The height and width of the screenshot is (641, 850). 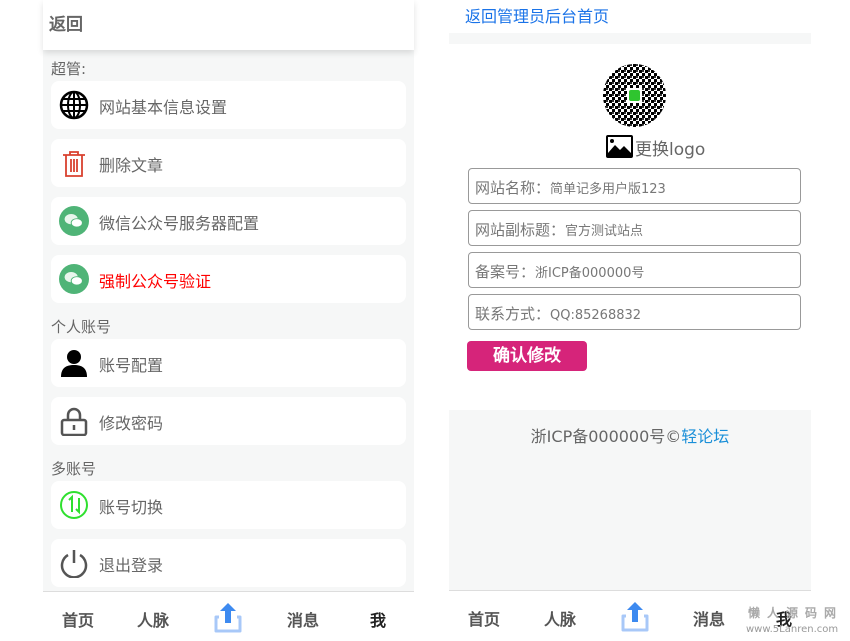 I want to click on change-logo-button: 更换logo, so click(x=670, y=147).